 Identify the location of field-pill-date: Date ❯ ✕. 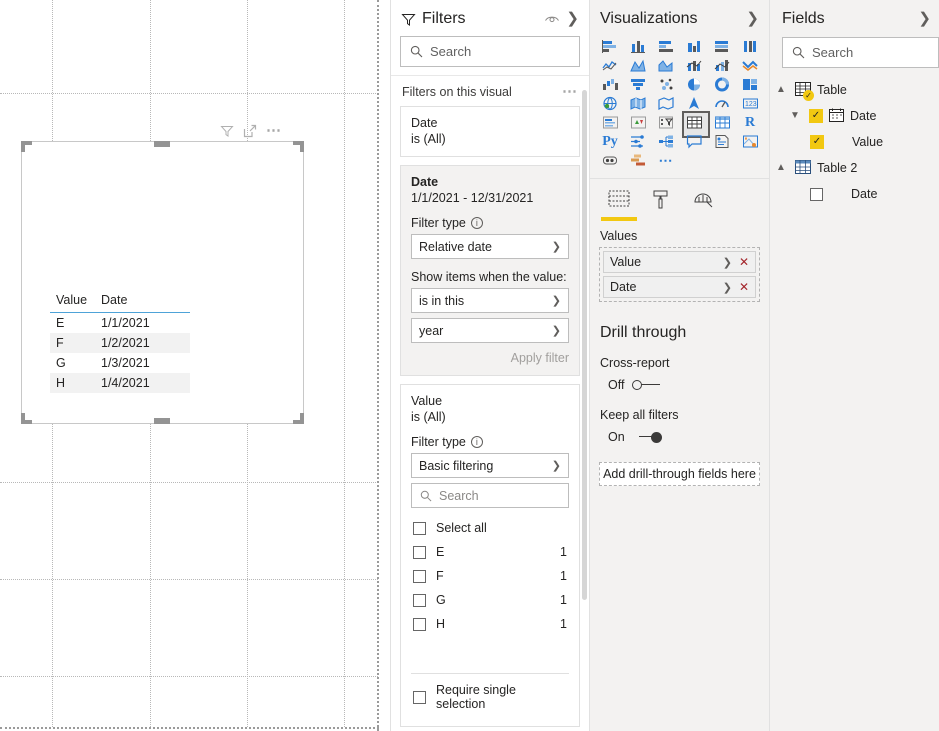
(679, 287).